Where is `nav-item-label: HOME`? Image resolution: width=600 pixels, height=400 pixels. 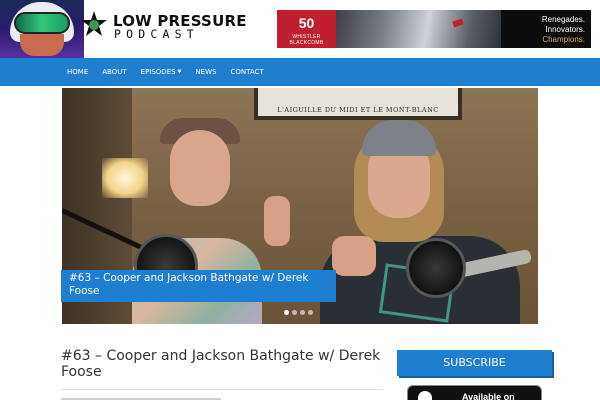 nav-item-label: HOME is located at coordinates (78, 72).